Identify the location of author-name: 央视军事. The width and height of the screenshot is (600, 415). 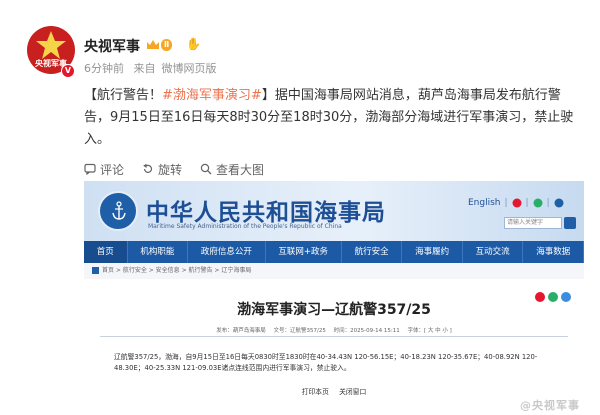
(112, 46).